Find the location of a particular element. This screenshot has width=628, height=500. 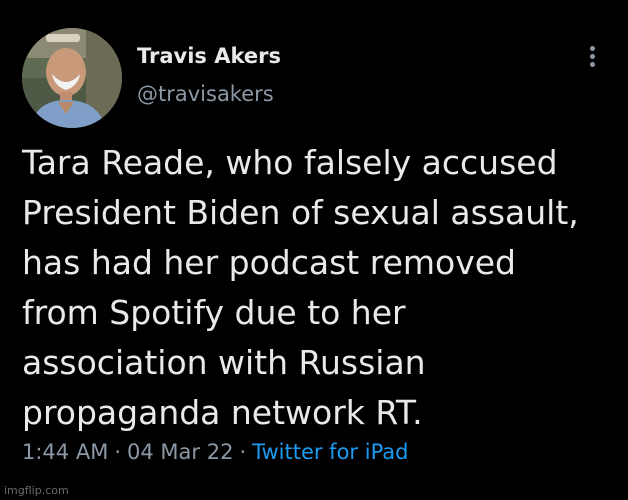

tweet-text-line: association with Russian is located at coordinates (224, 362).